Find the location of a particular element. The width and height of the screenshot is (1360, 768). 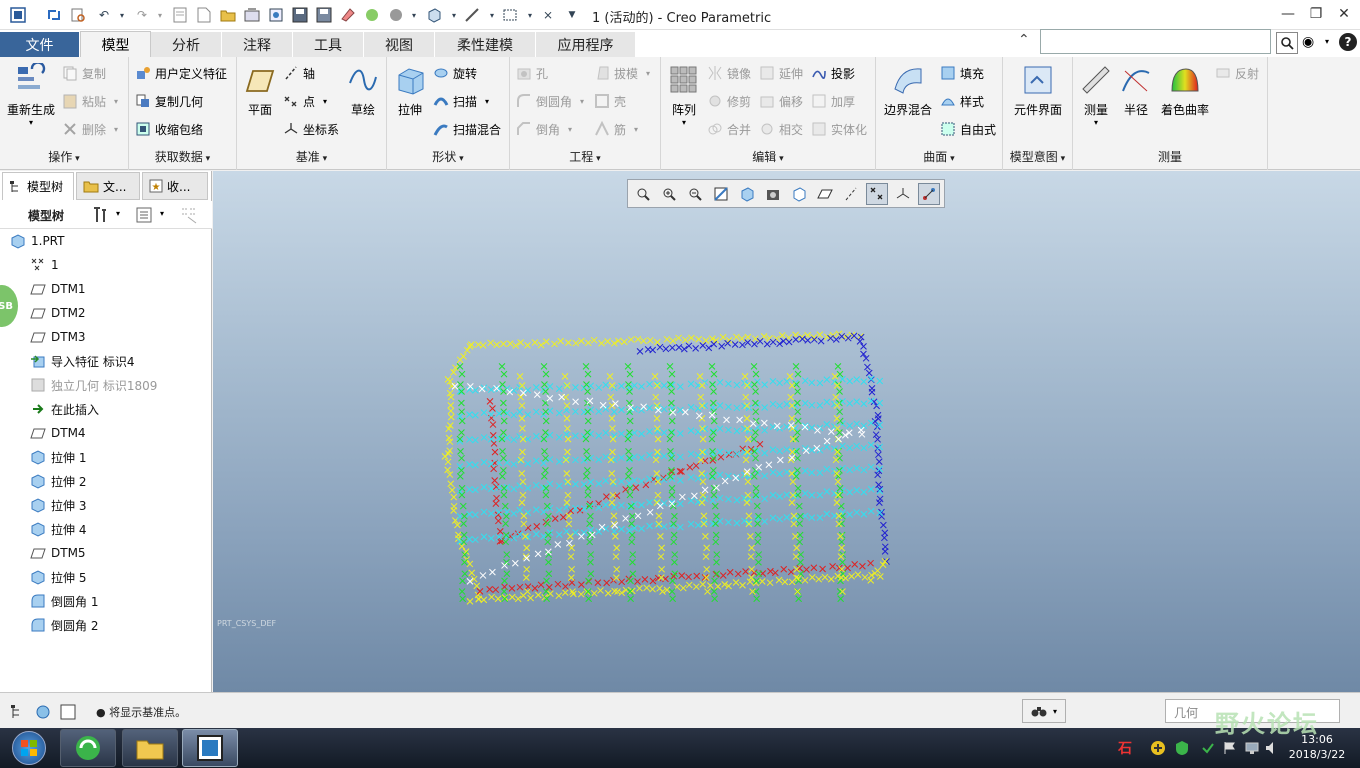

zoom-in-icon is located at coordinates (669, 194).